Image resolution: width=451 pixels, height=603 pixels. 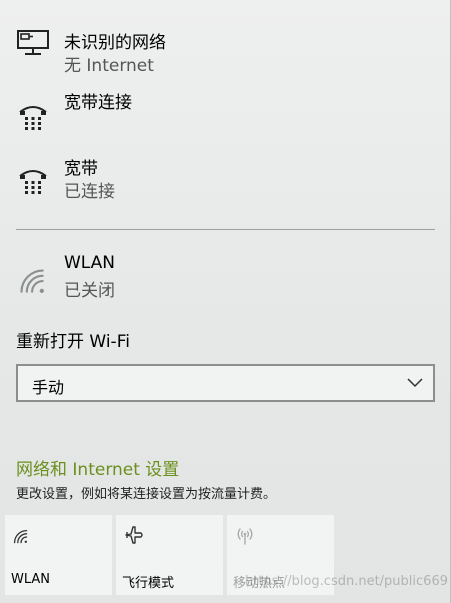 What do you see at coordinates (148, 583) in the screenshot?
I see `quick-action-label: 飞行模式` at bounding box center [148, 583].